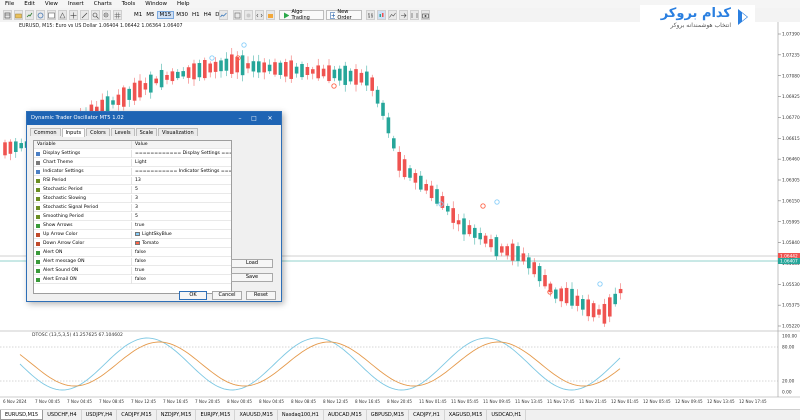  Describe the element at coordinates (301, 15) in the screenshot. I see `algo-trading-button: Algo Trading` at that location.